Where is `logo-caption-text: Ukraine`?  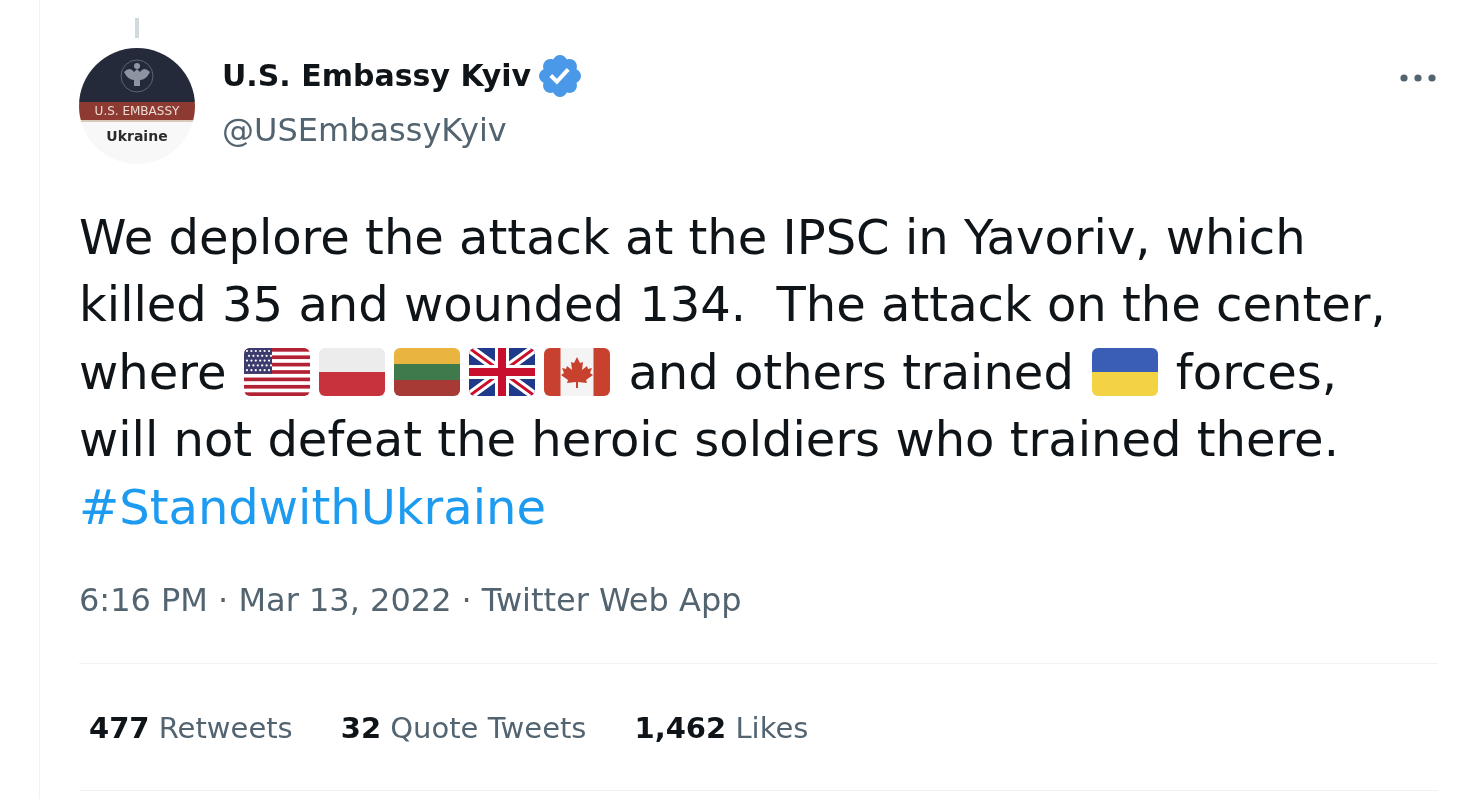
logo-caption-text: Ukraine is located at coordinates (137, 136).